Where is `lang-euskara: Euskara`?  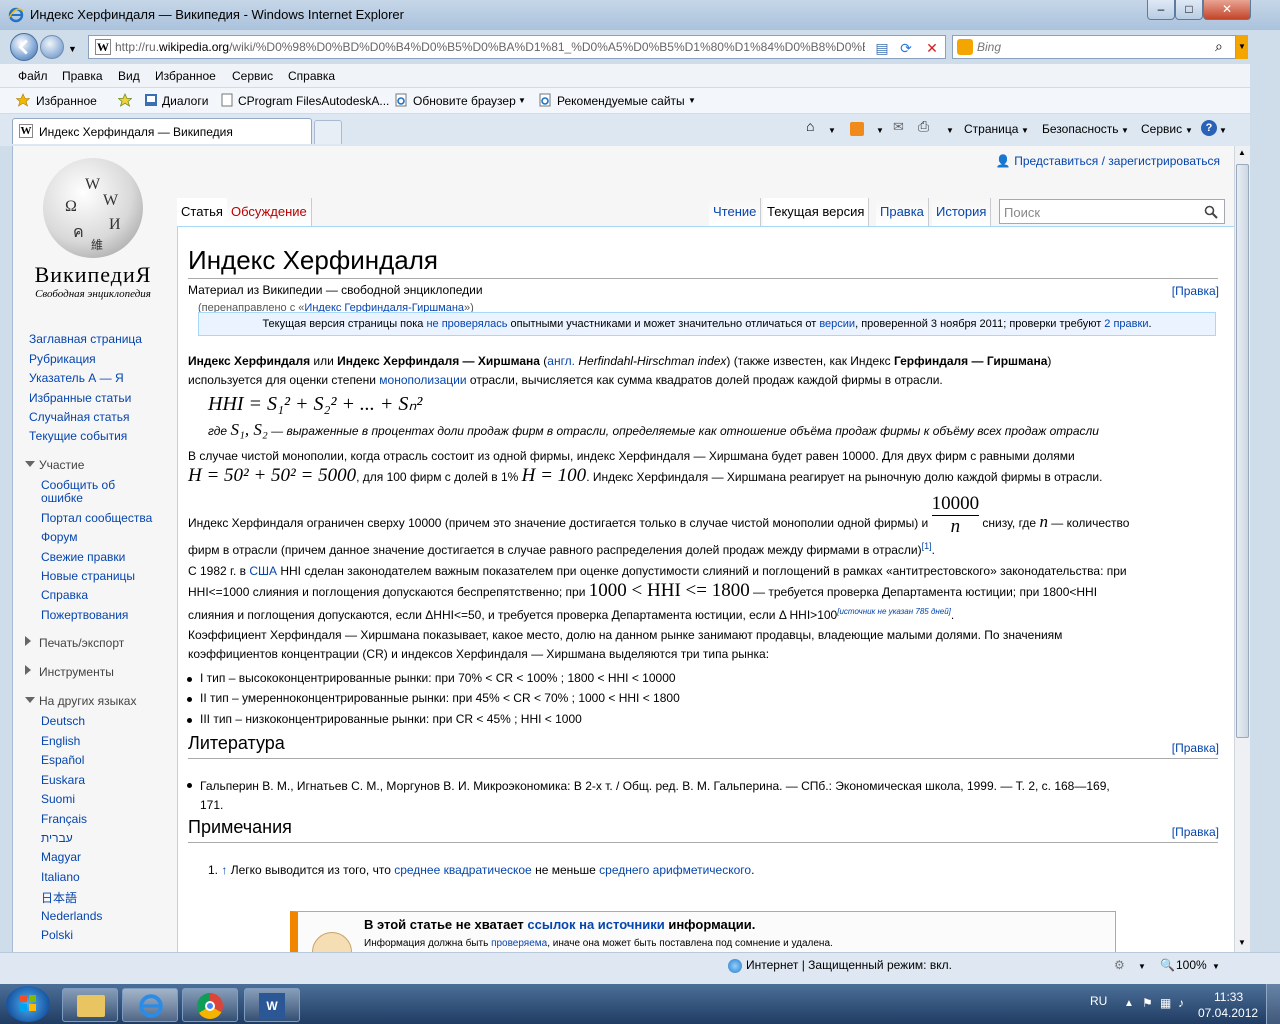
lang-euskara: Euskara is located at coordinates (63, 780).